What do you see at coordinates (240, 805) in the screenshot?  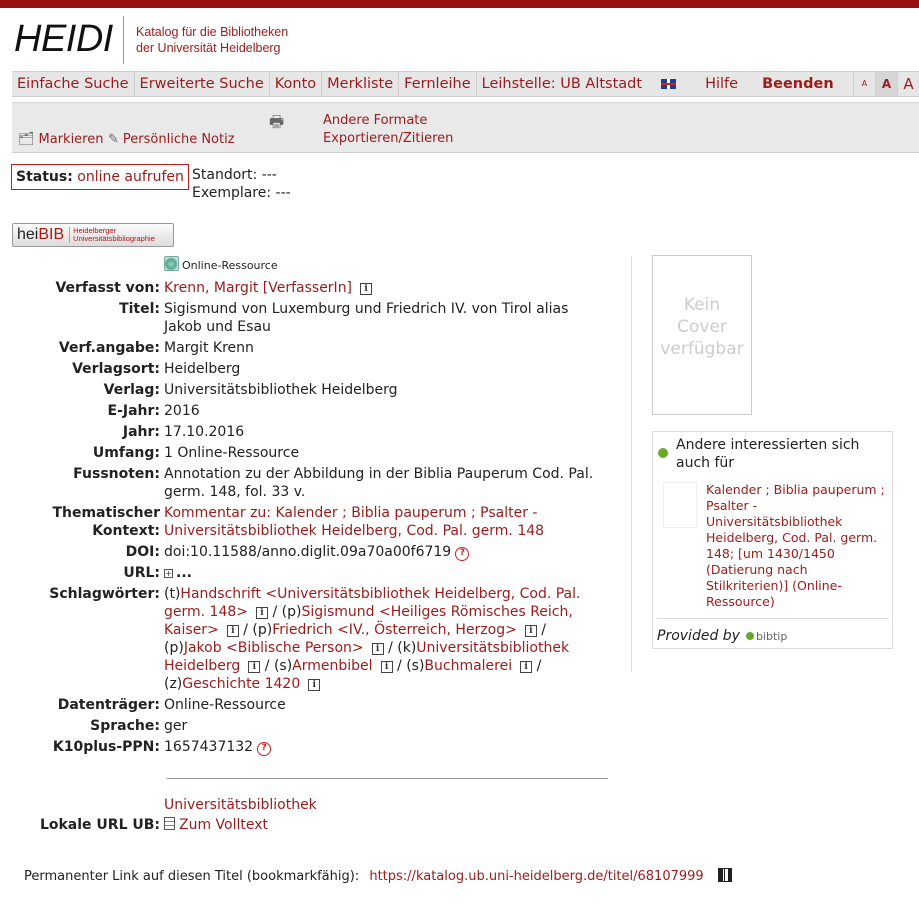 I see `local-library-link: Universitätsbibliothek` at bounding box center [240, 805].